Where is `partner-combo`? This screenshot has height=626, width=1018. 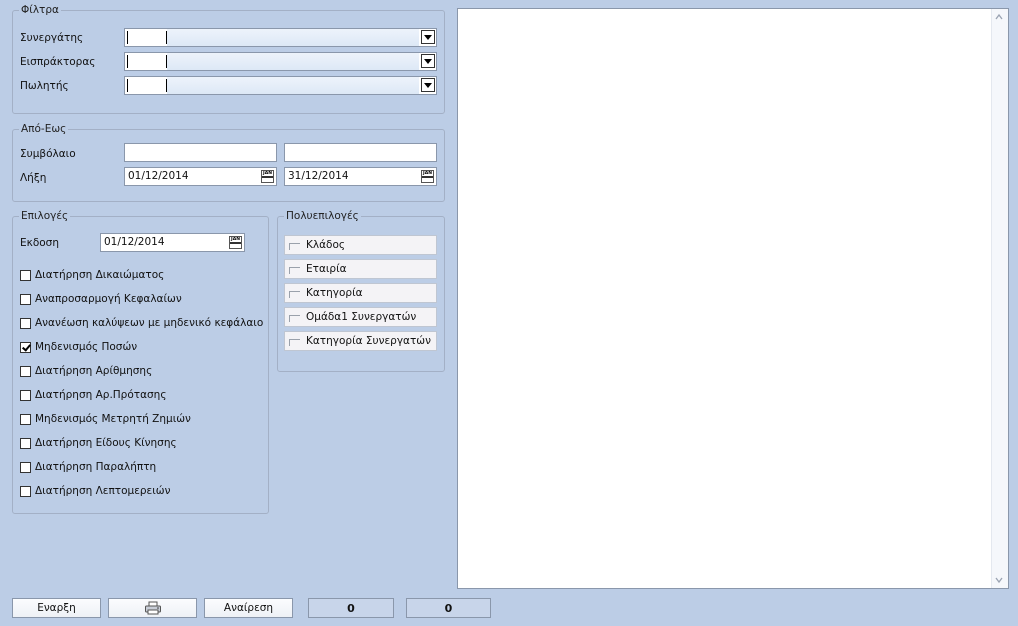 partner-combo is located at coordinates (280, 37).